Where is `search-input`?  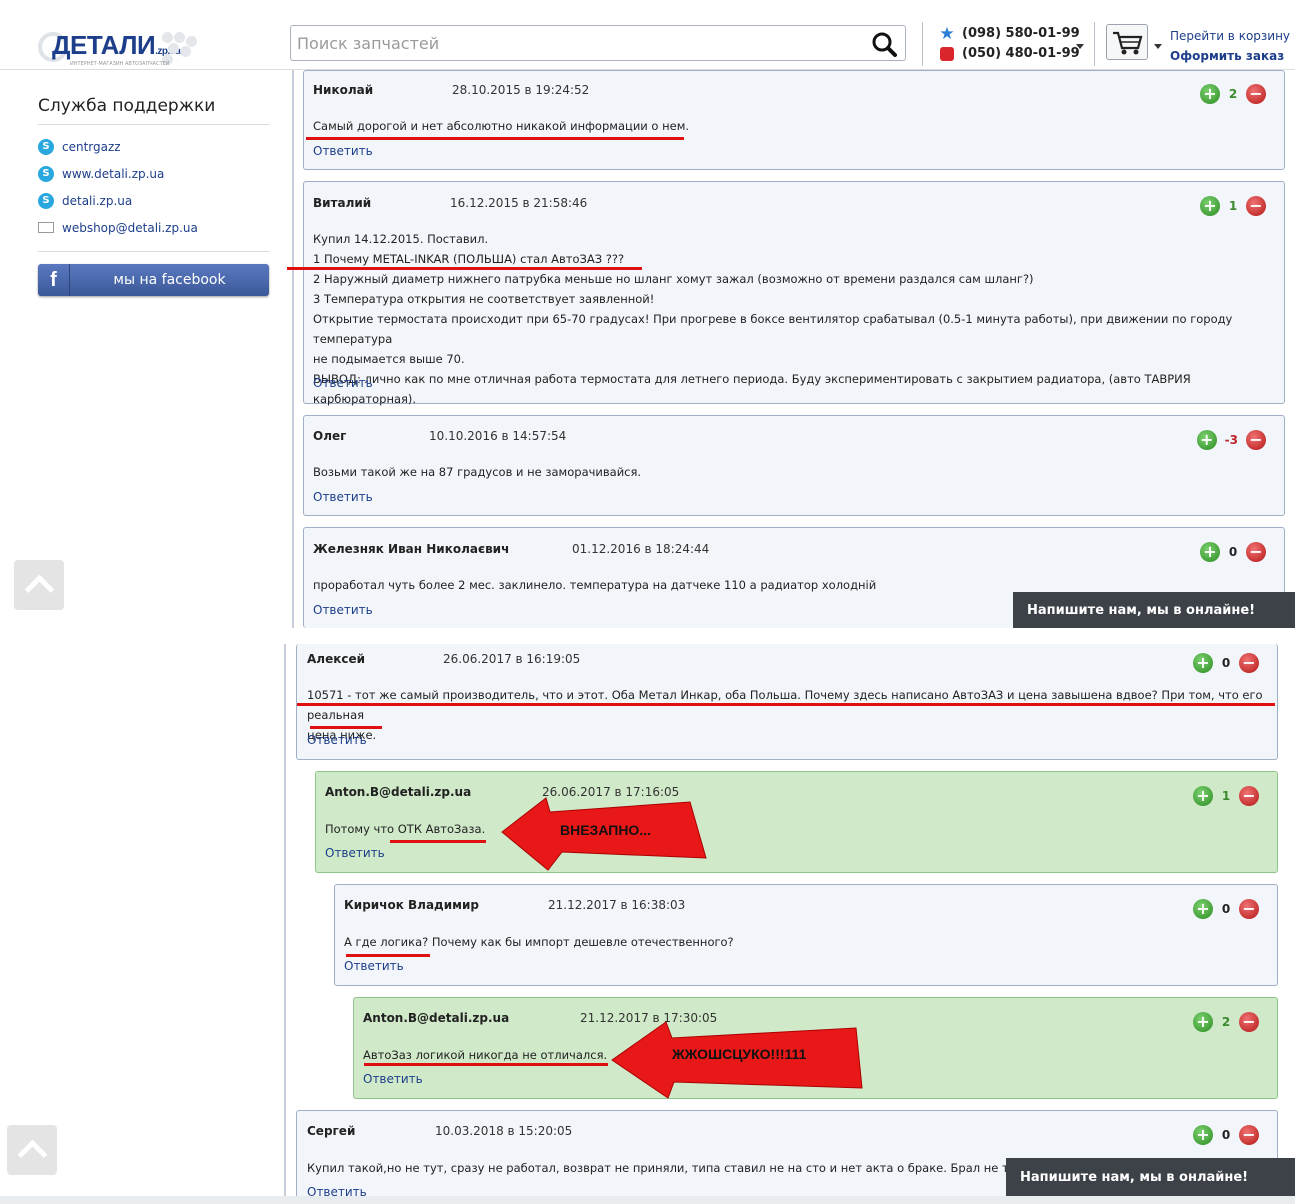 search-input is located at coordinates (571, 43).